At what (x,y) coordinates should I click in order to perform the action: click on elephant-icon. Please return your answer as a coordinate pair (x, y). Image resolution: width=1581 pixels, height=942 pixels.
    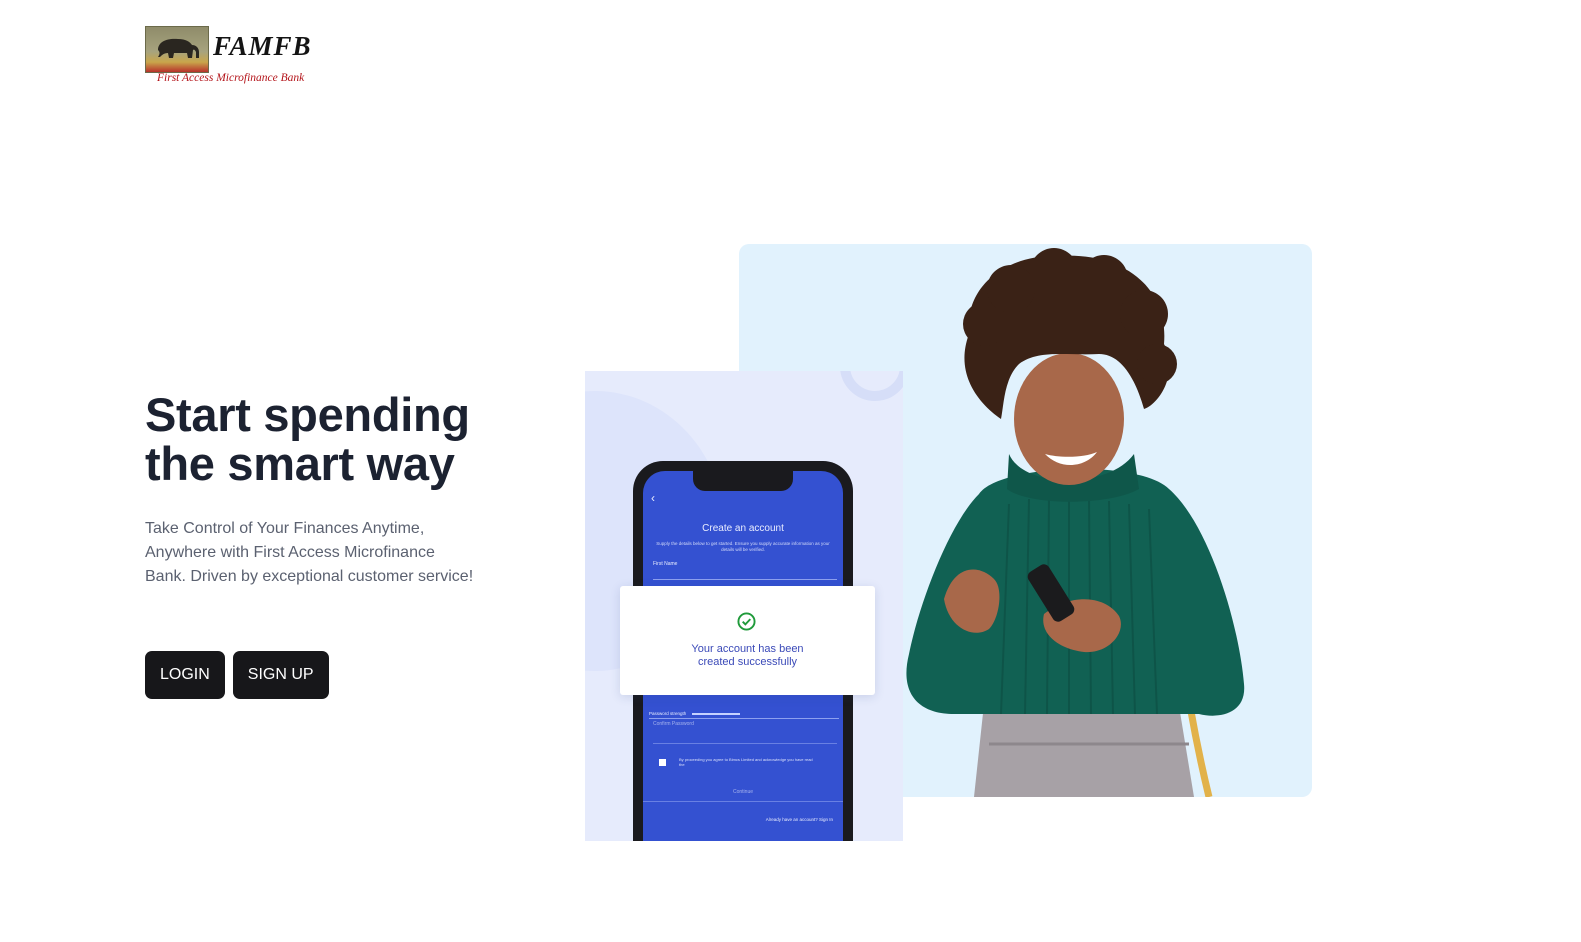
    Looking at the image, I should click on (178, 48).